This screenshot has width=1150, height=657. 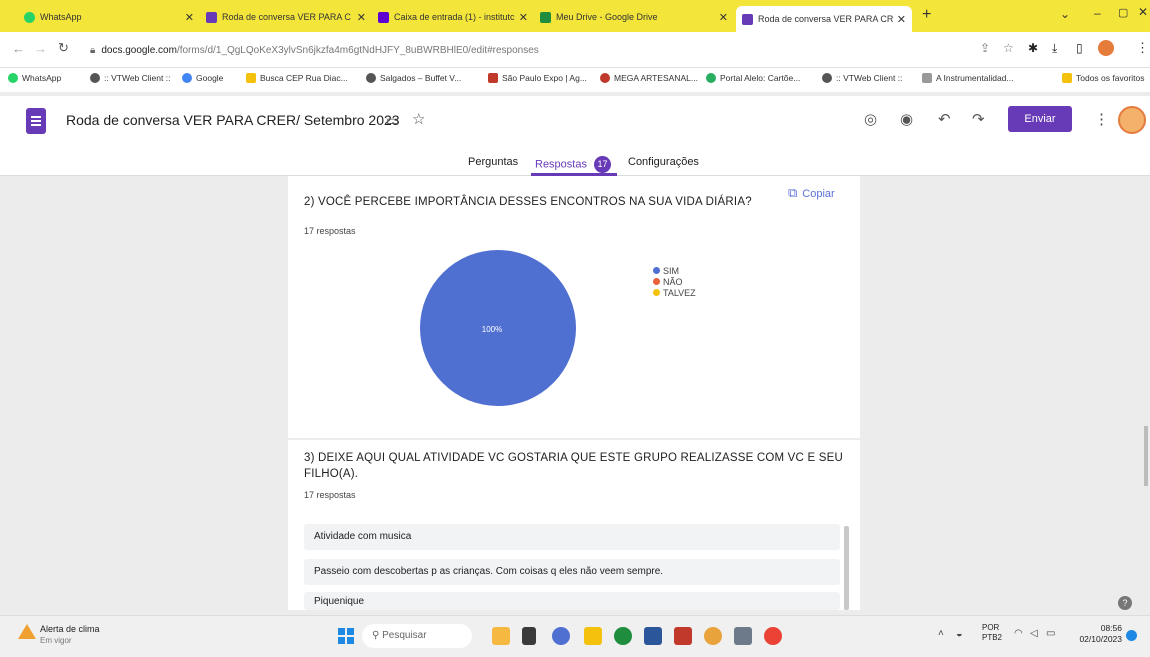 I want to click on mcafee-icon, so click(x=683, y=636).